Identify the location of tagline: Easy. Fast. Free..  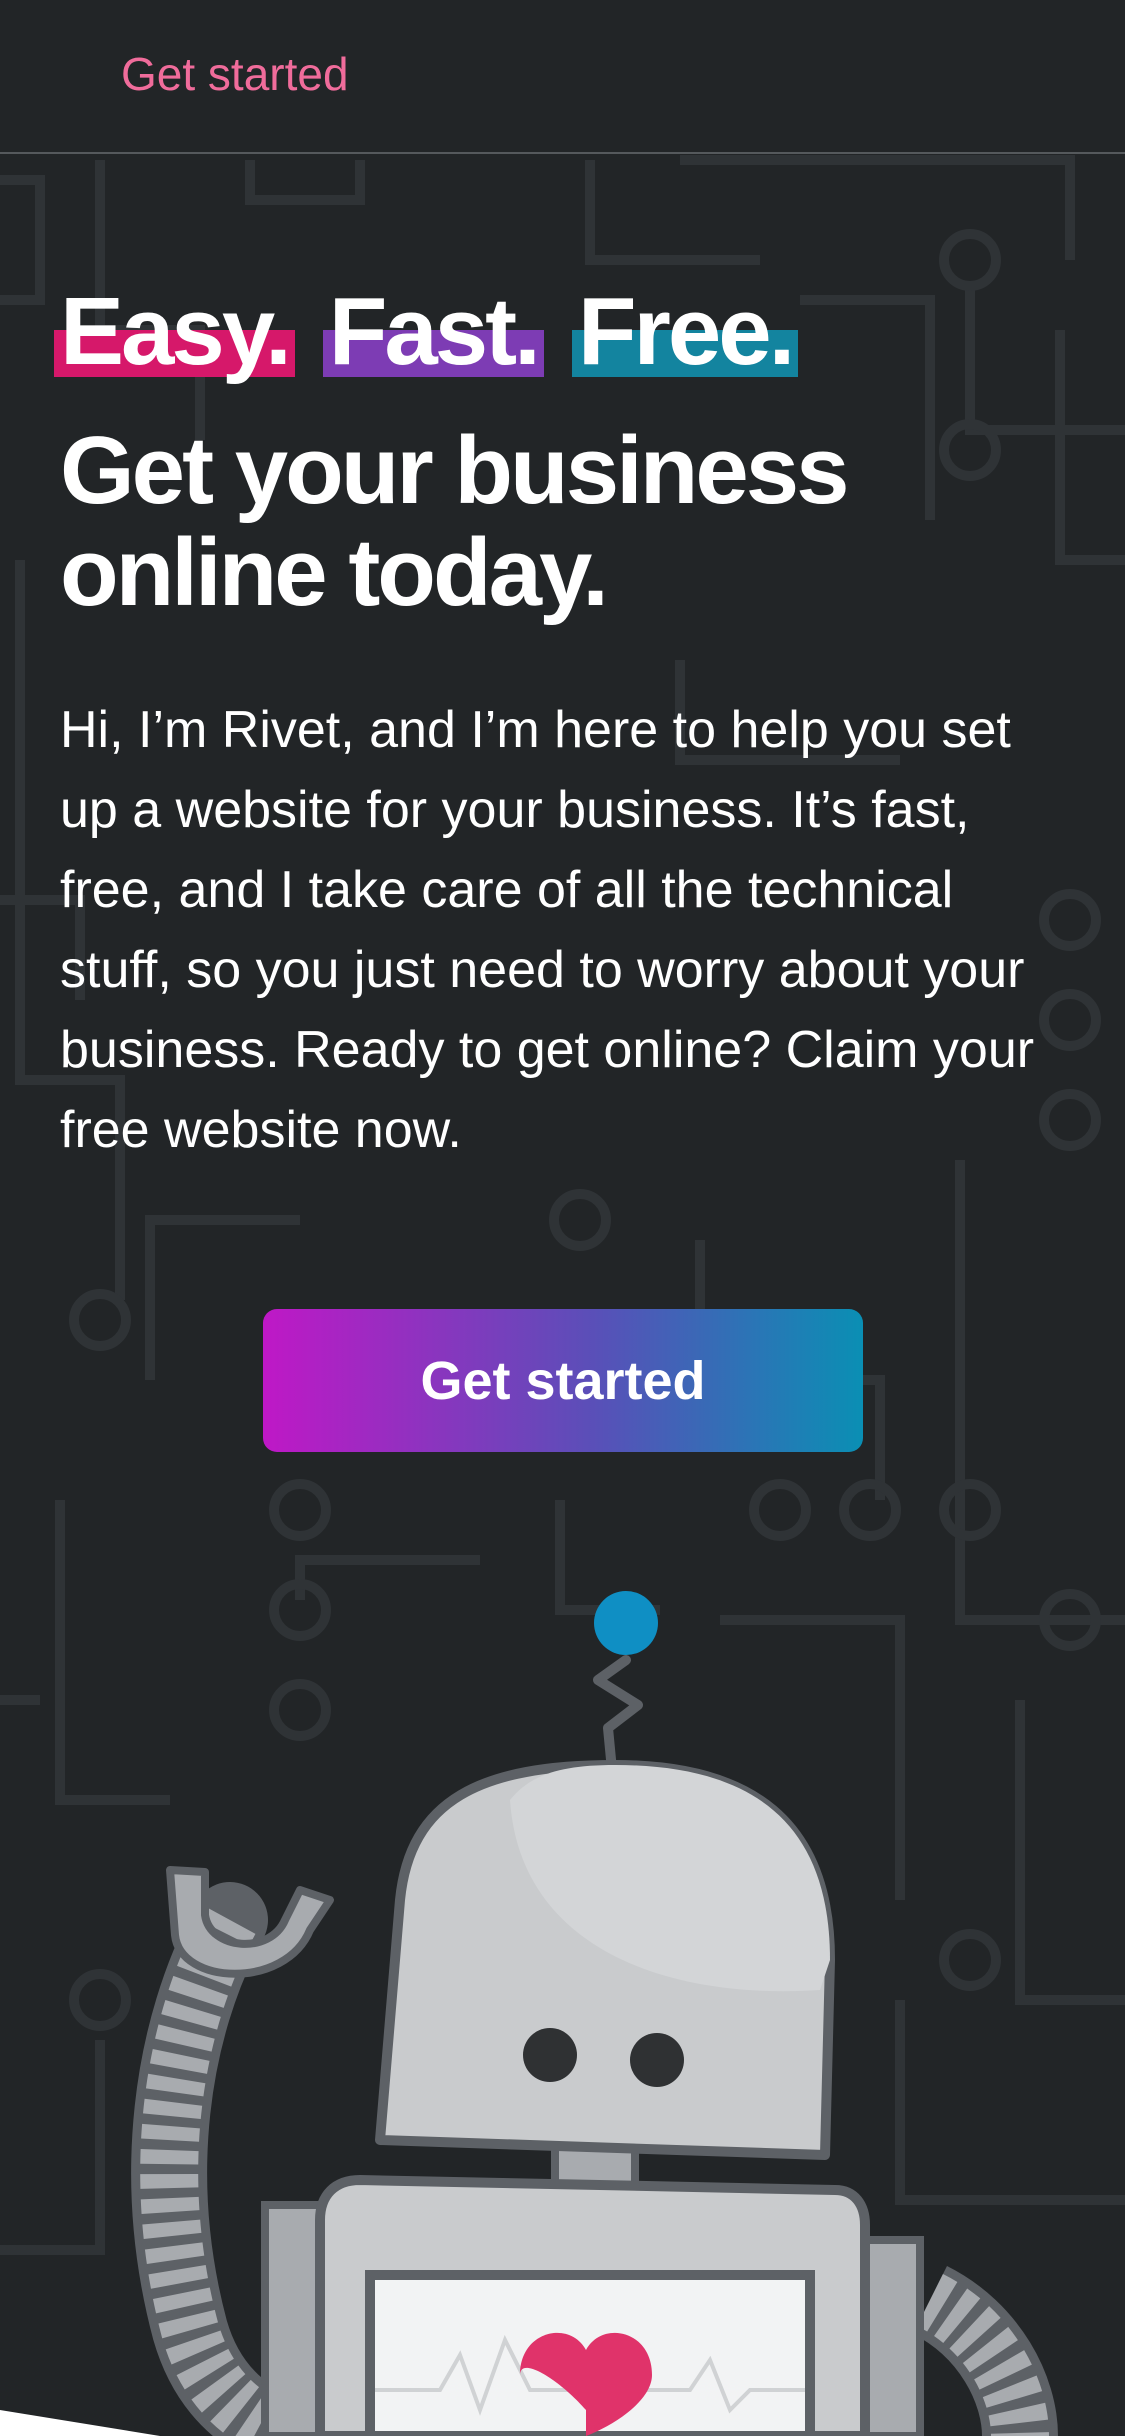
(426, 332).